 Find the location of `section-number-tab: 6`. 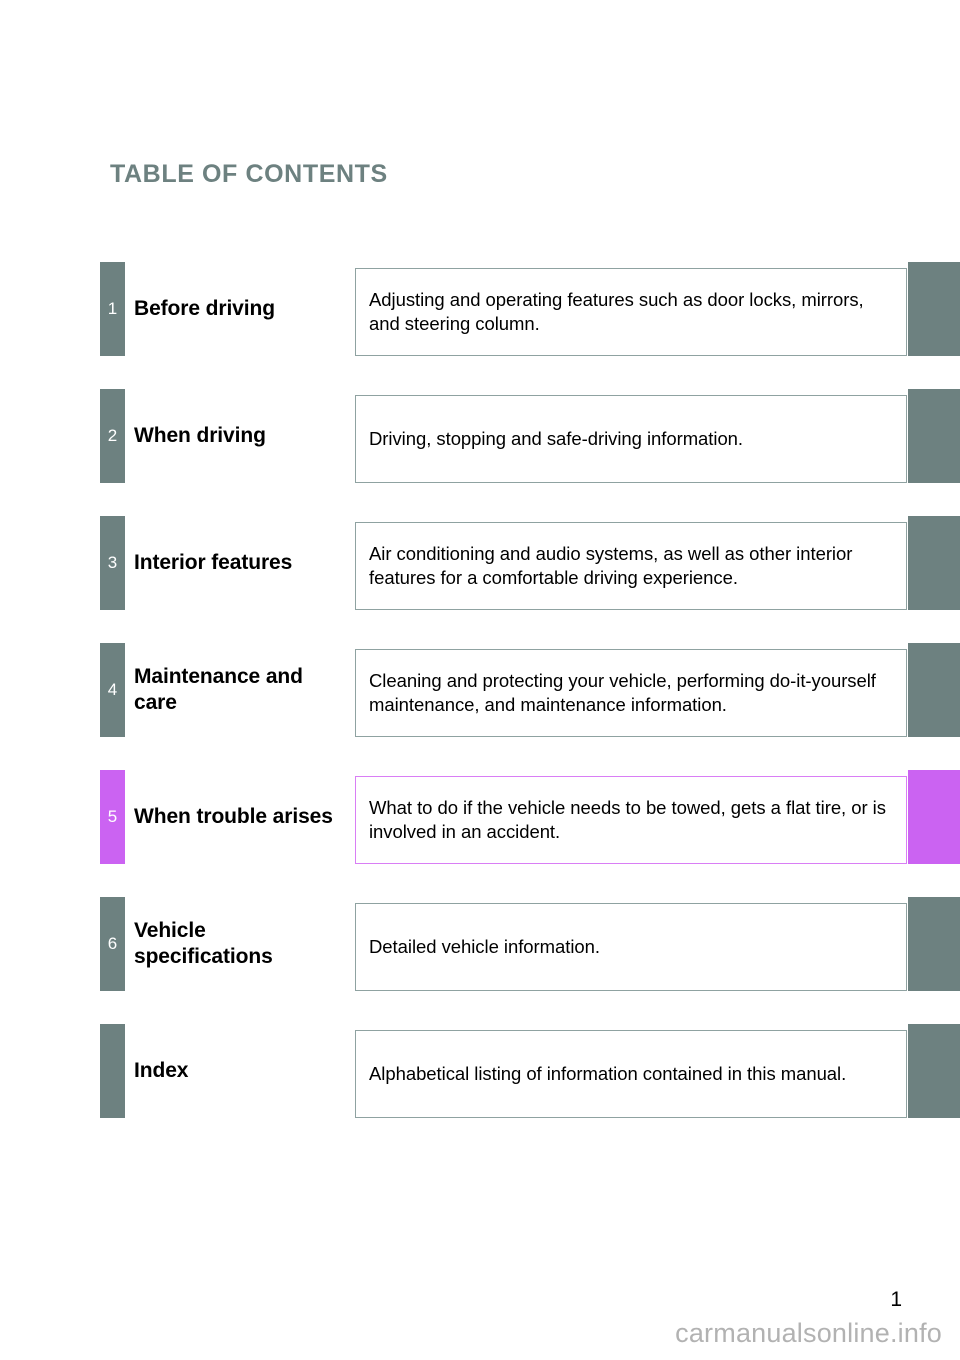

section-number-tab: 6 is located at coordinates (112, 944).